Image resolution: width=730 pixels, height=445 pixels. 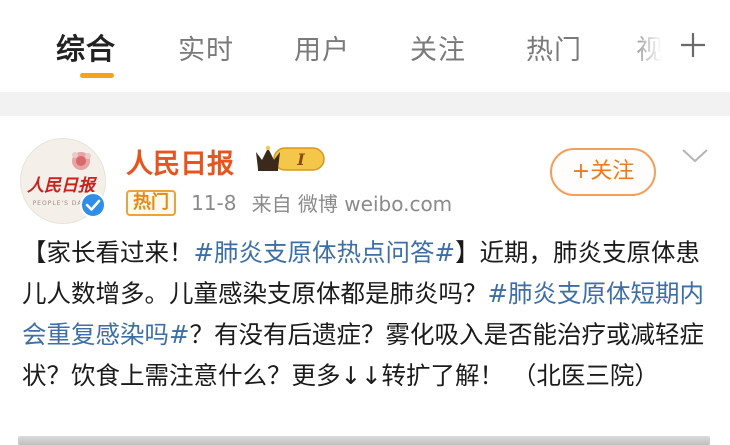 What do you see at coordinates (554, 47) in the screenshot?
I see `tab-hot: 热门` at bounding box center [554, 47].